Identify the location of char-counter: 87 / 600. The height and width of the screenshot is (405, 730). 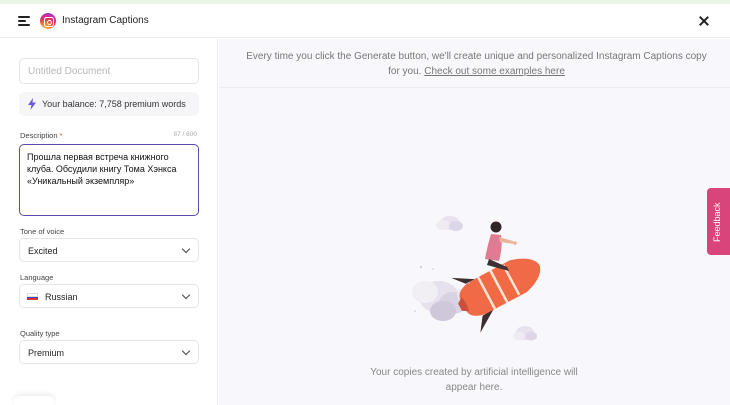
(185, 134).